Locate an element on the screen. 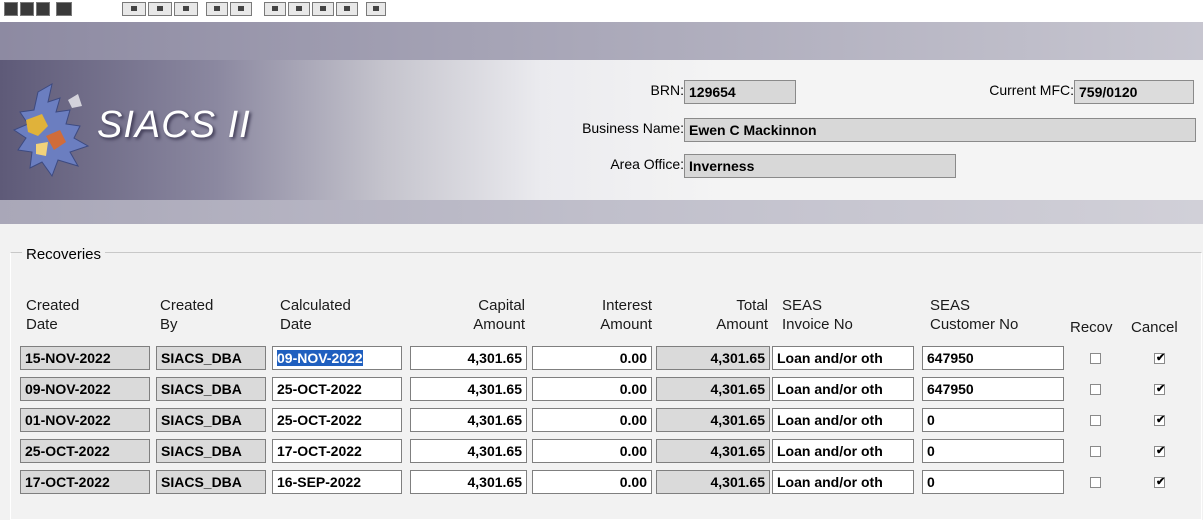 This screenshot has width=1203, height=520. area-office-label: Area Office: is located at coordinates (647, 164).